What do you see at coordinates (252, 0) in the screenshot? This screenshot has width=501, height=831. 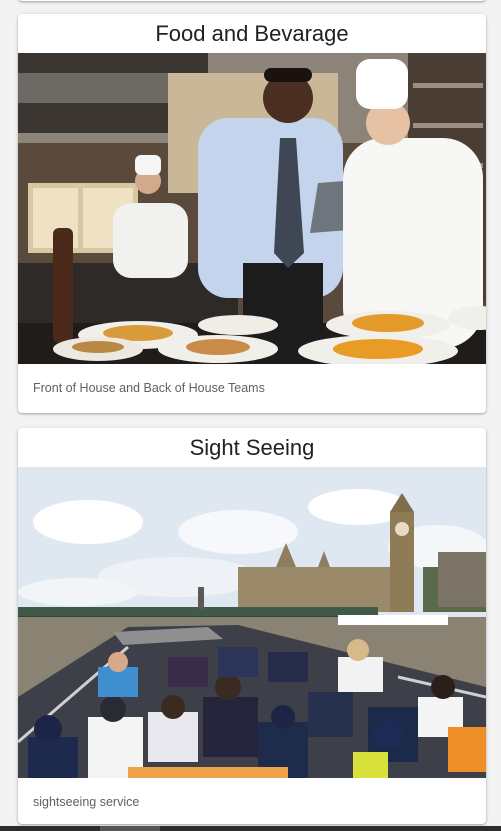 I see `previous-card-edge` at bounding box center [252, 0].